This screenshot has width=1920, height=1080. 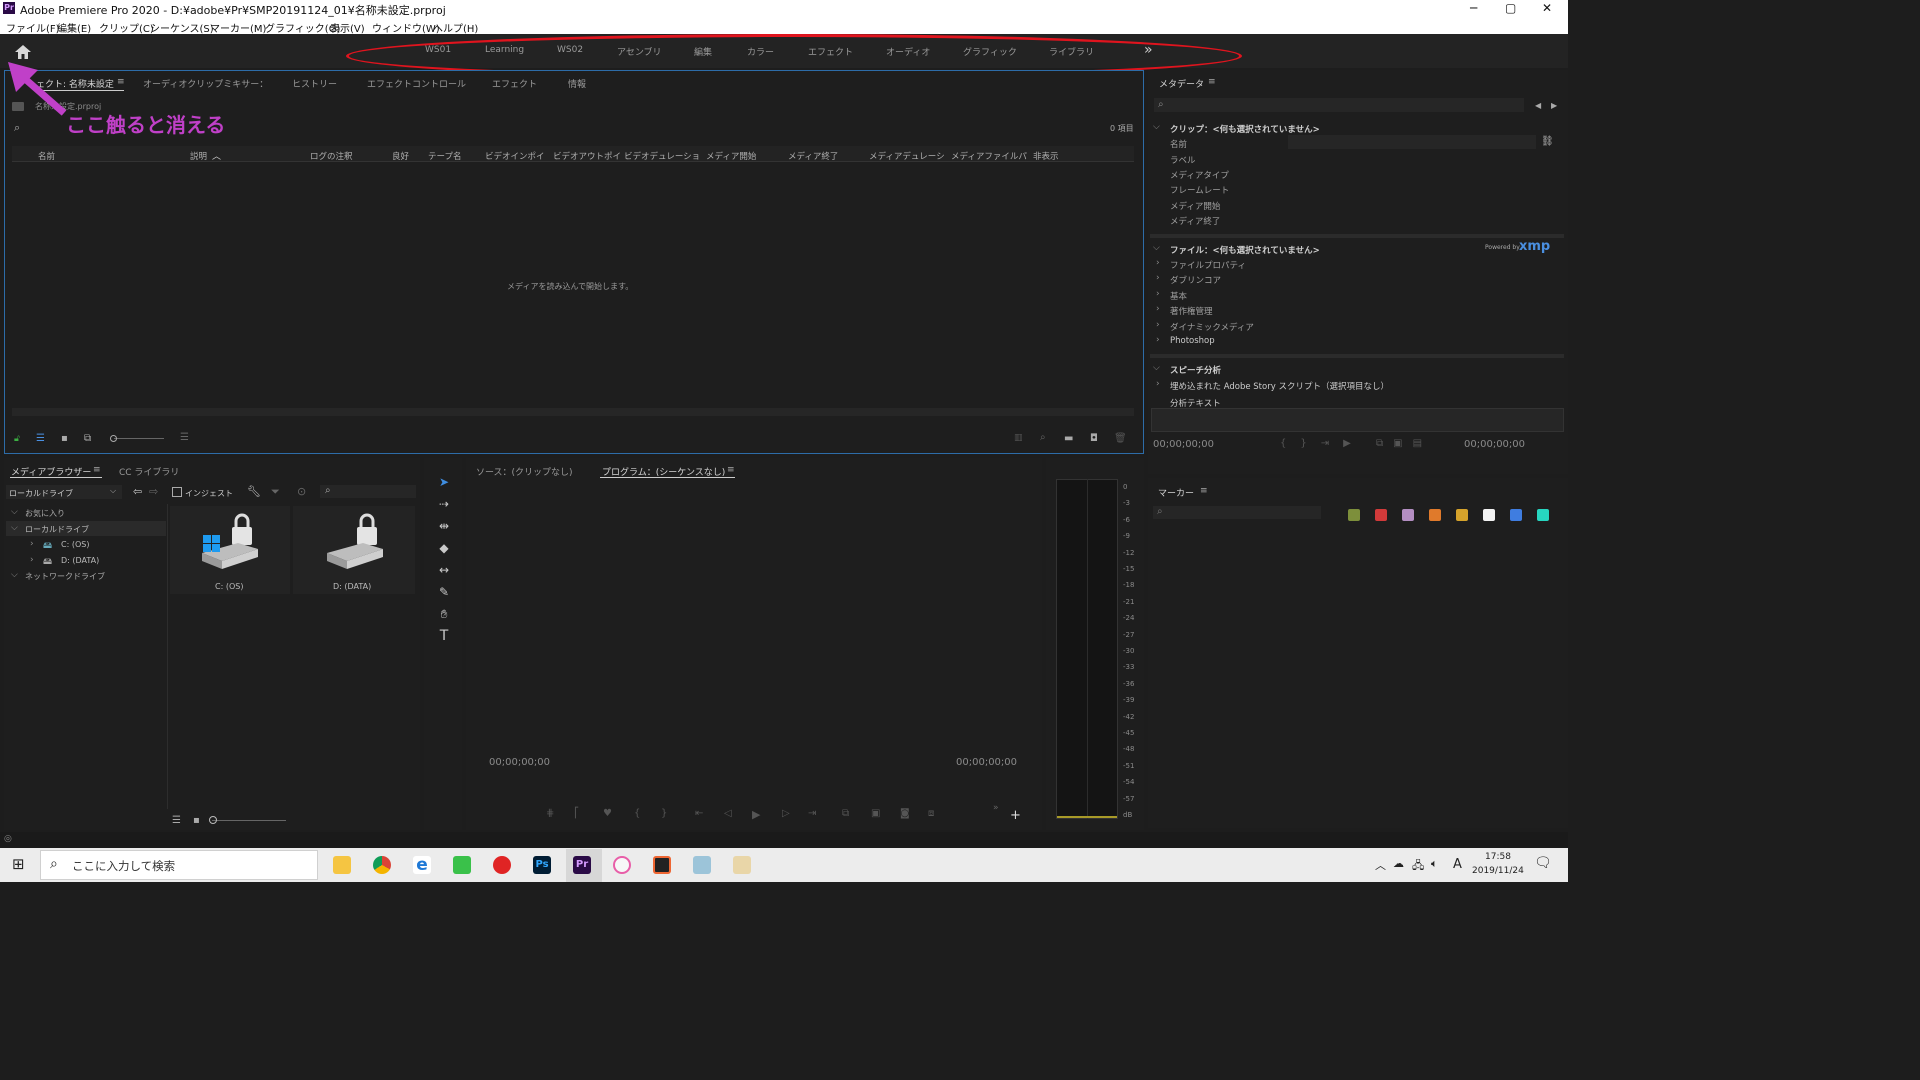 What do you see at coordinates (907, 156) in the screenshot?
I see `column-media-duration: メディアデュレーシ` at bounding box center [907, 156].